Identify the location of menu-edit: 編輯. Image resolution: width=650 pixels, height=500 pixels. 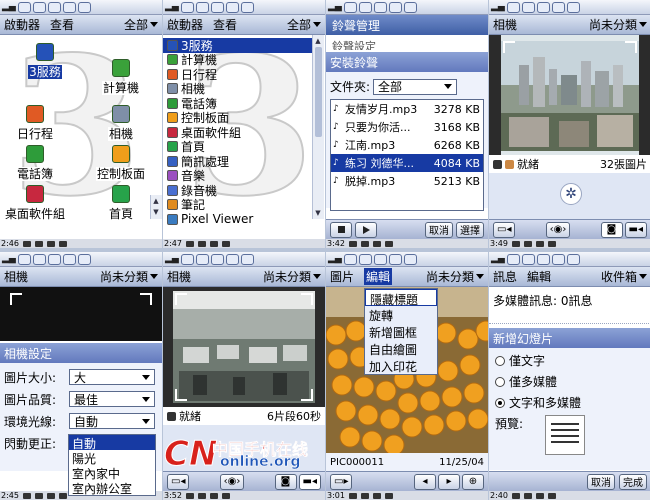
(539, 276).